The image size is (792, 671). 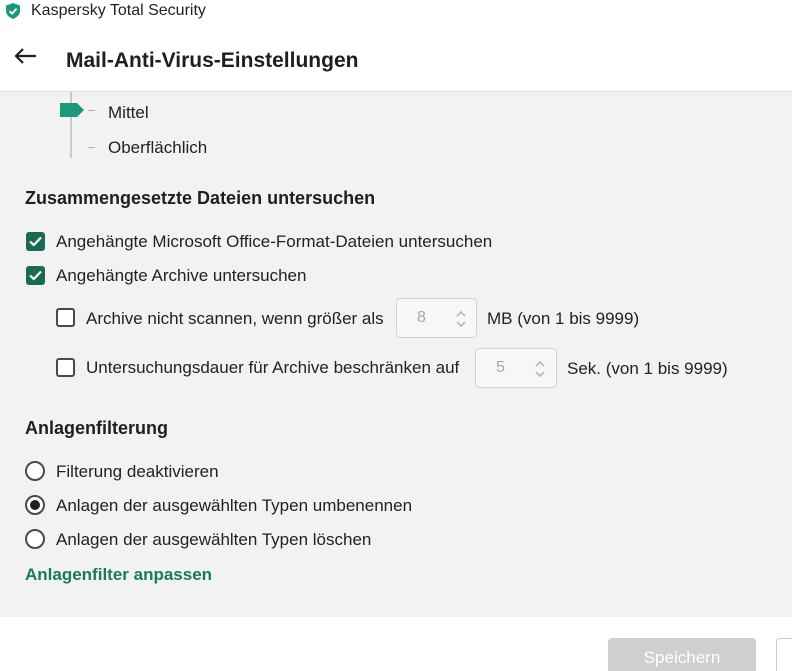 I want to click on save-button: Speichern, so click(x=682, y=654).